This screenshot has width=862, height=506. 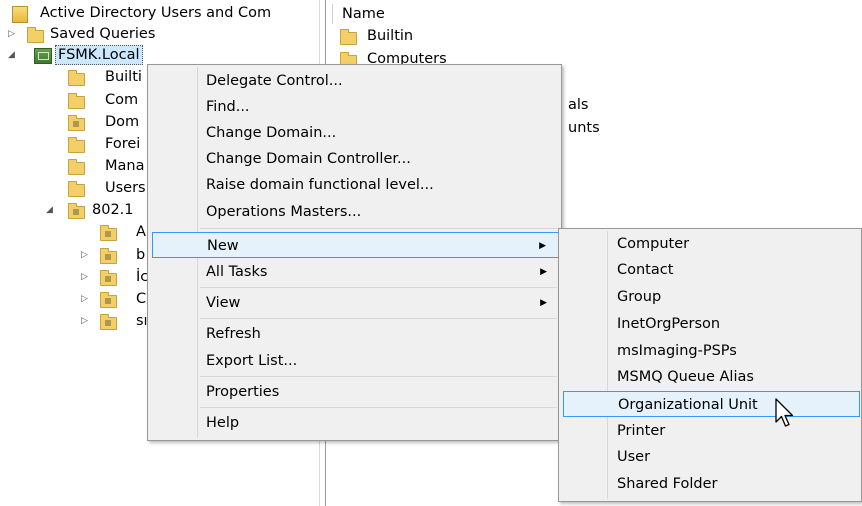 I want to click on menu-item-refresh: Refresh, so click(x=354, y=334).